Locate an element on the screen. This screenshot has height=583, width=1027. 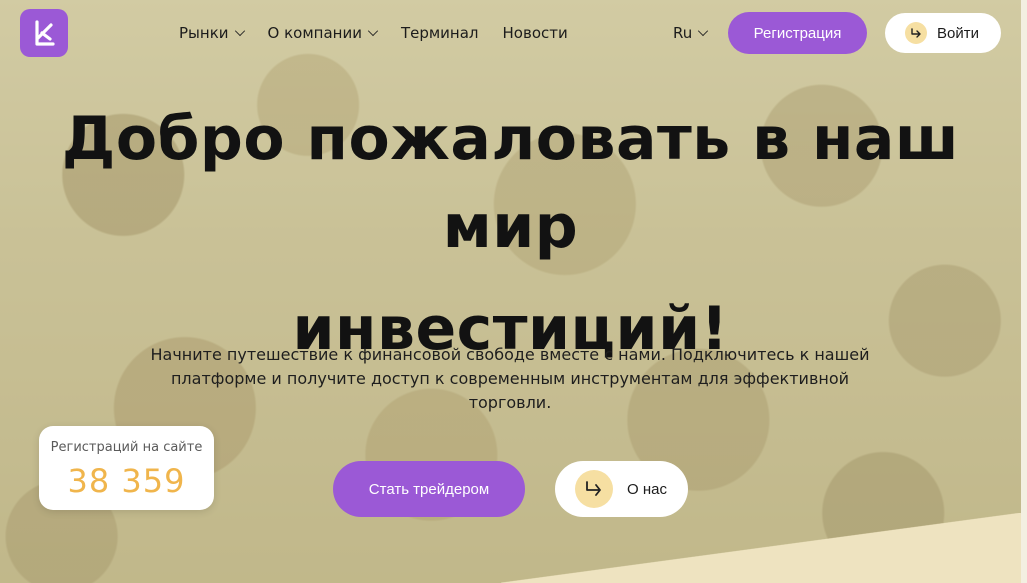
nav-item-label: Рынки is located at coordinates (204, 33).